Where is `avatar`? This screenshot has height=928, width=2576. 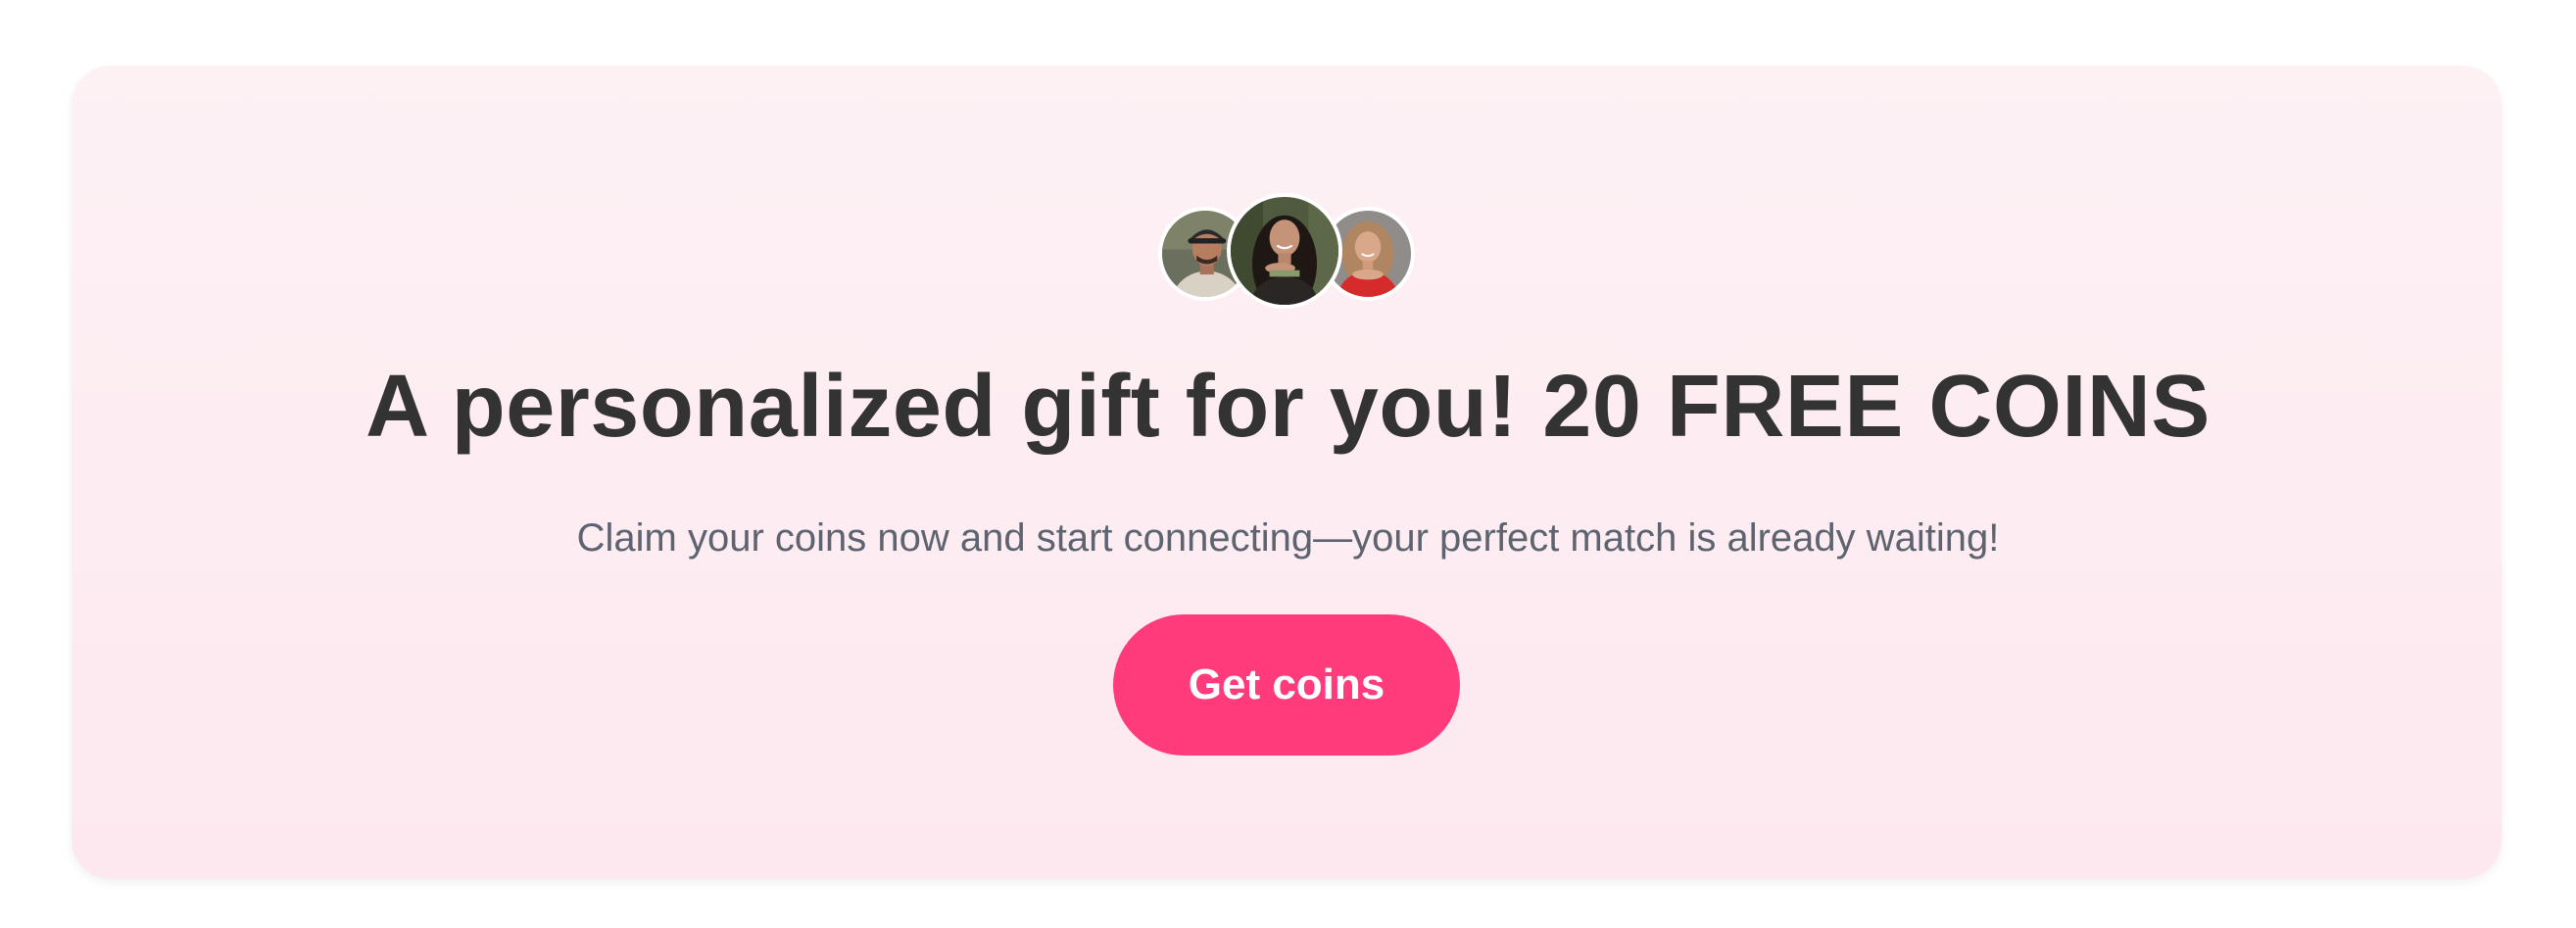
avatar is located at coordinates (1284, 251).